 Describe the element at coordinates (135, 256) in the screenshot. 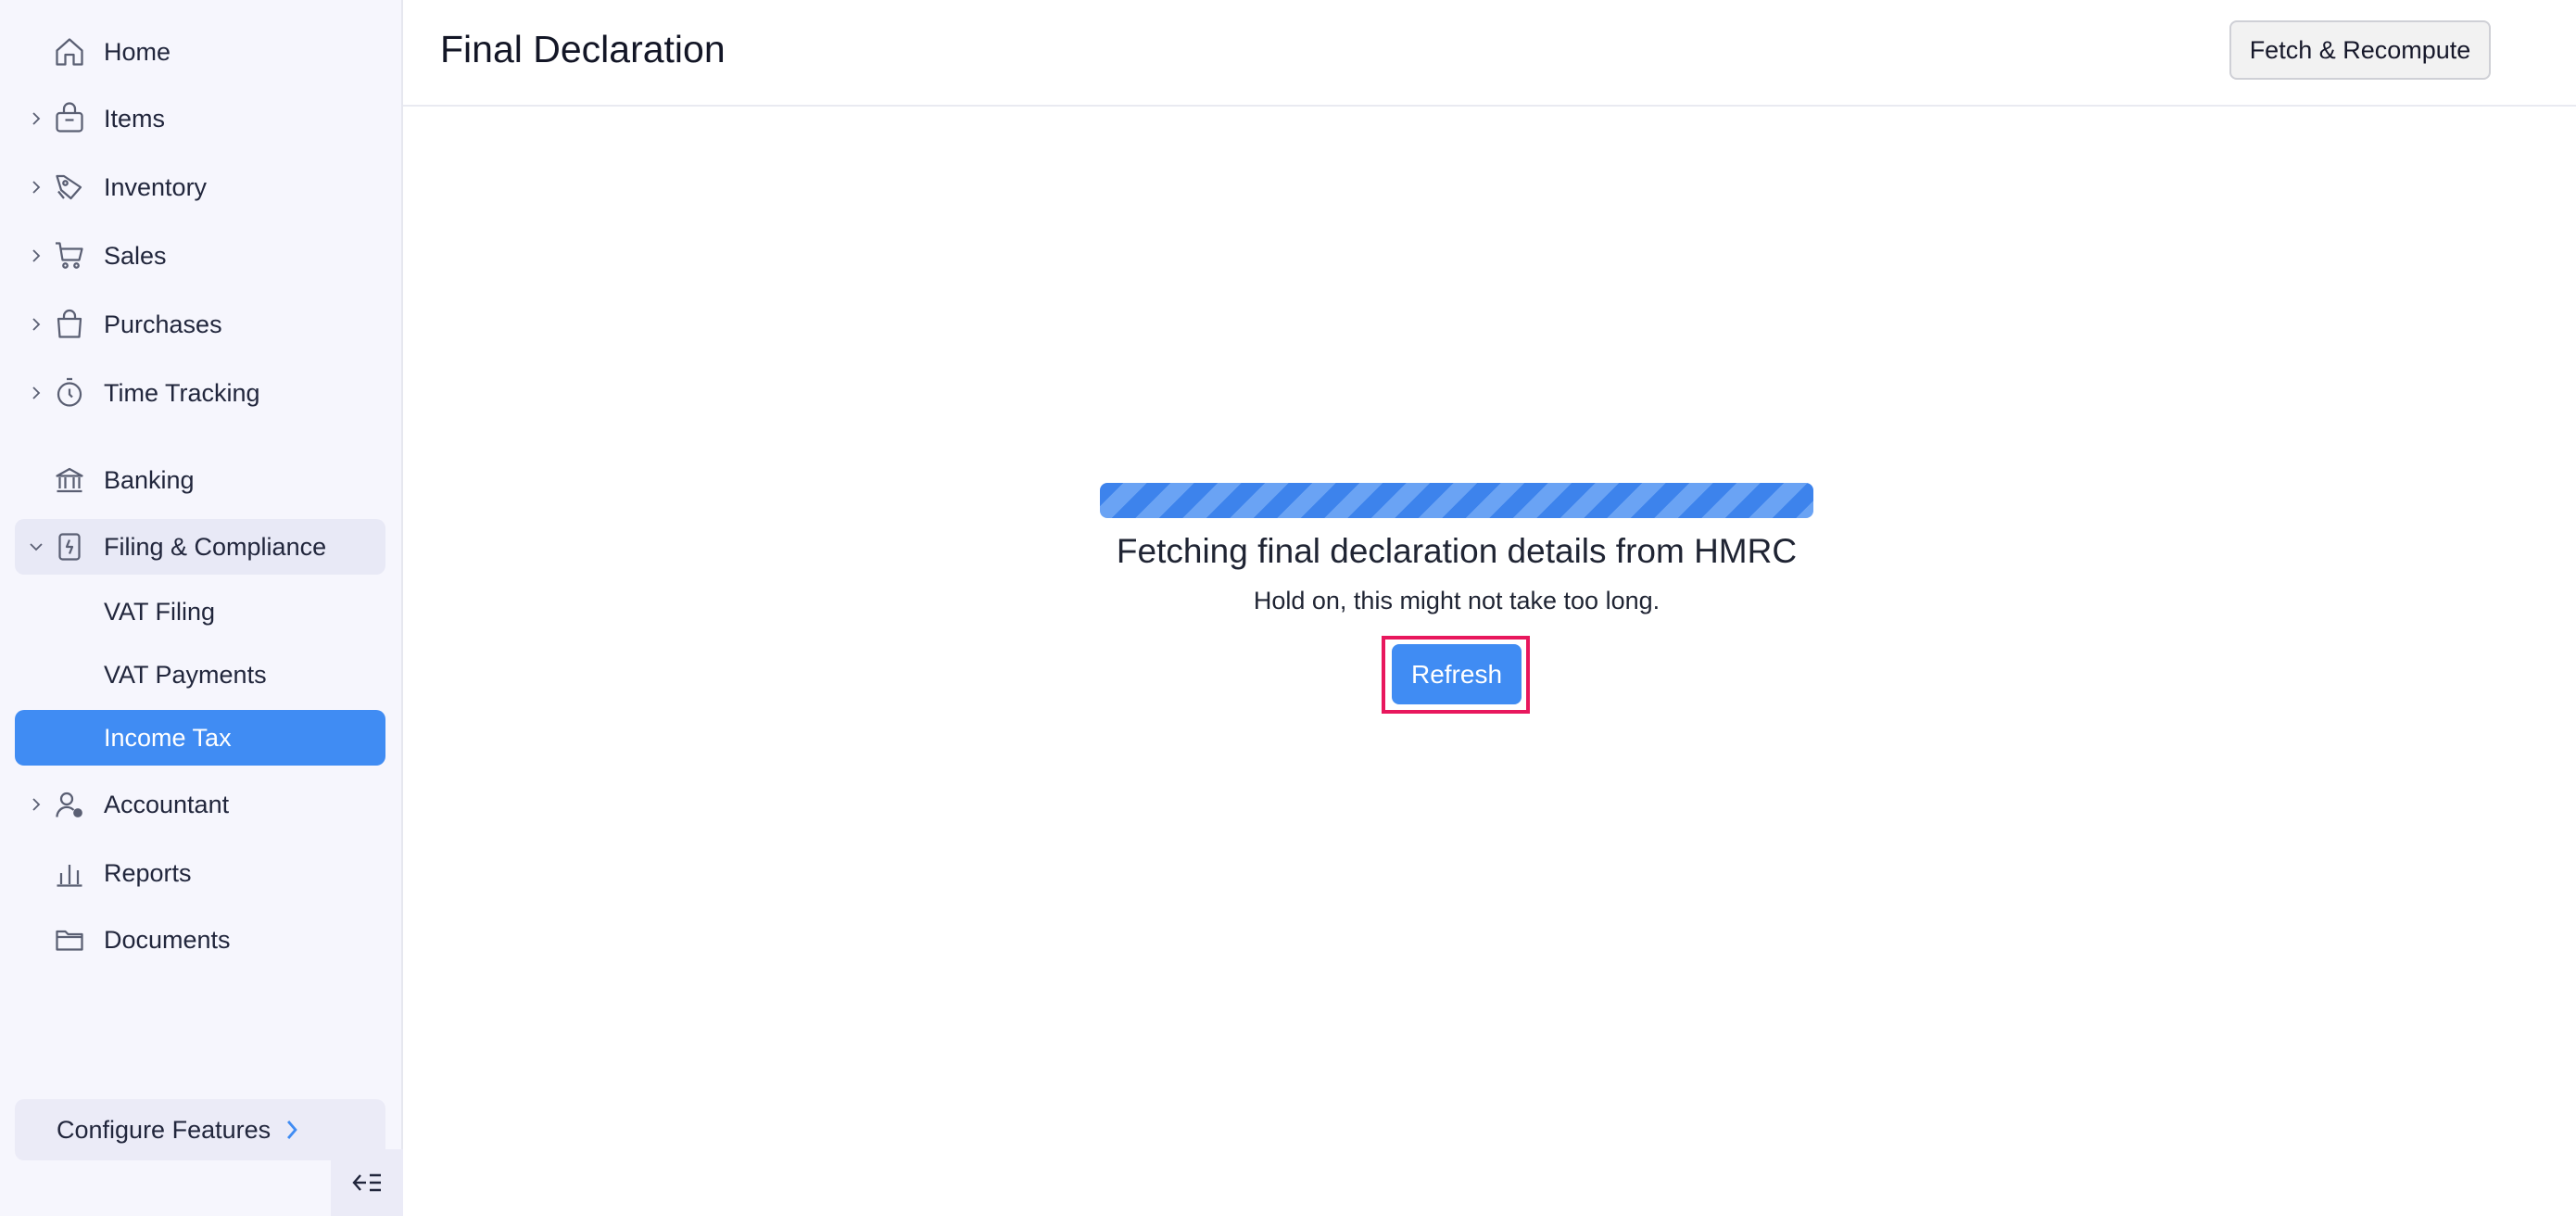

I see `sidebar-item-label: Sales` at that location.